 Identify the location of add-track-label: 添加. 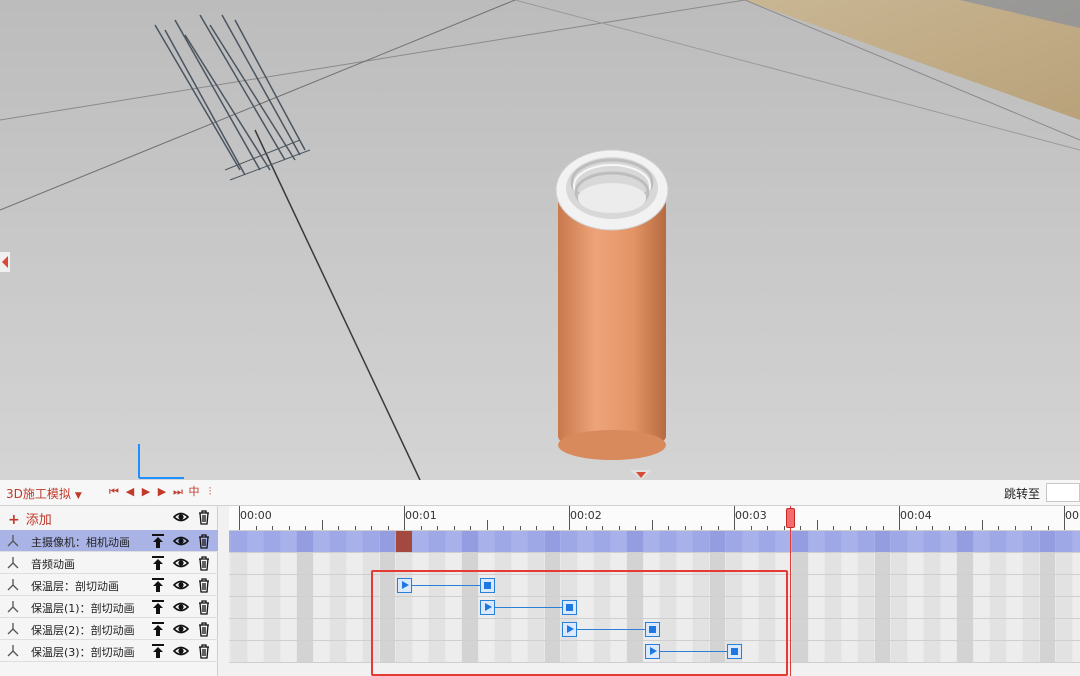
(38, 520).